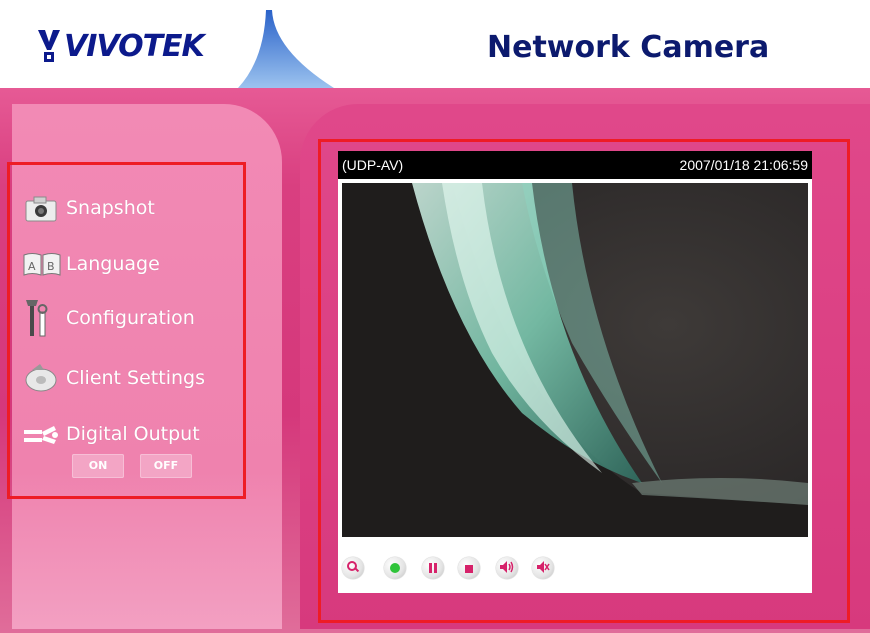 The width and height of the screenshot is (870, 633). I want to click on svg-text: B, so click(51, 266).